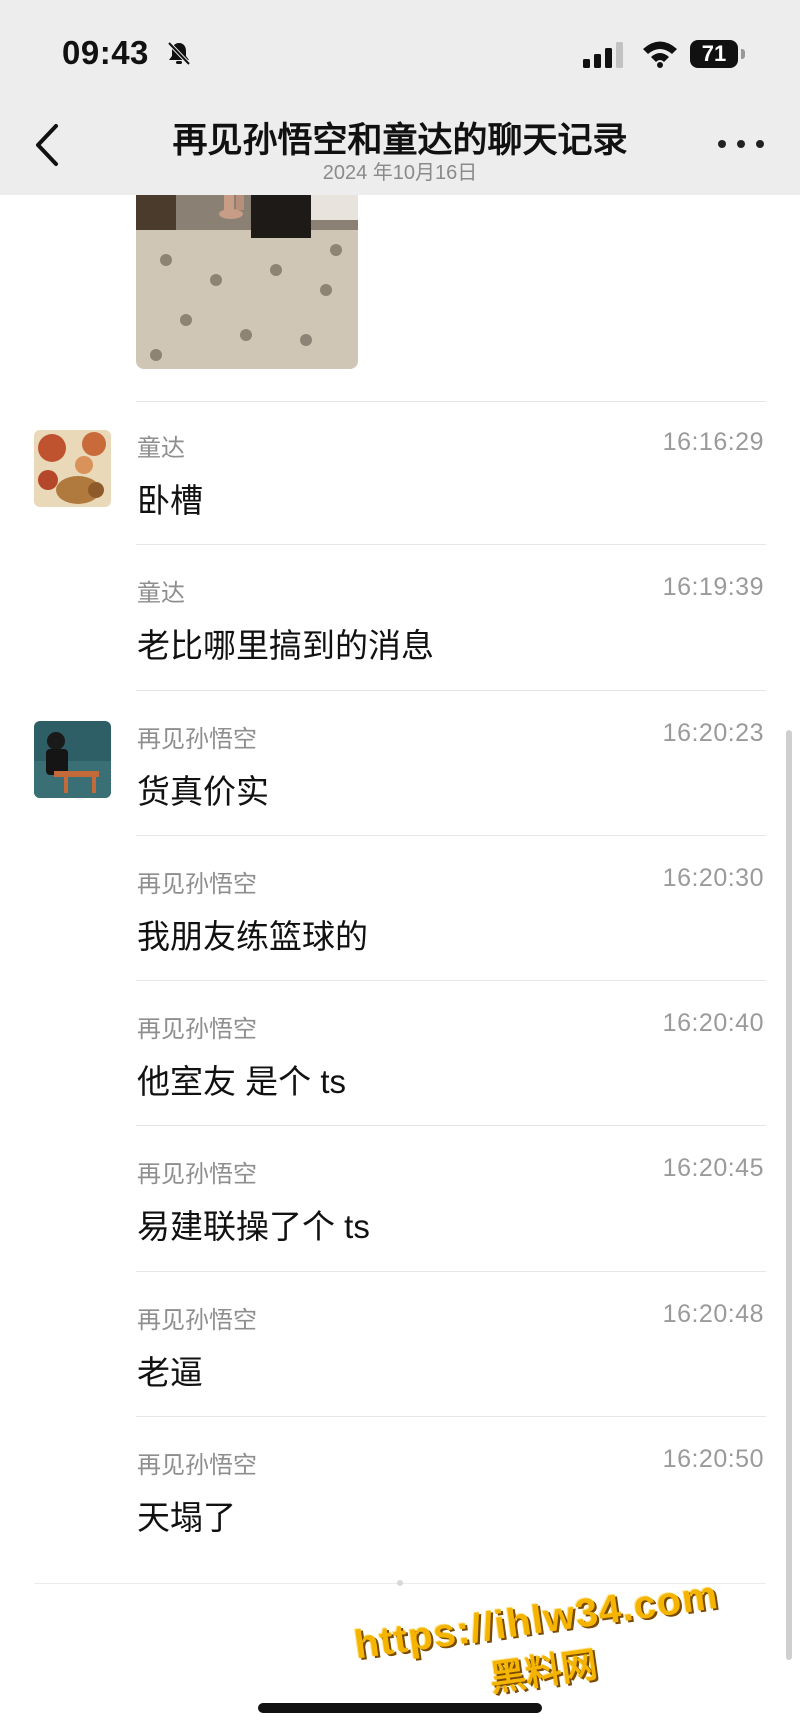 The image size is (800, 1732). Describe the element at coordinates (400, 1196) in the screenshot. I see `message-row: 再见孙悟空 16:20:45 易建联操了个 ts` at that location.